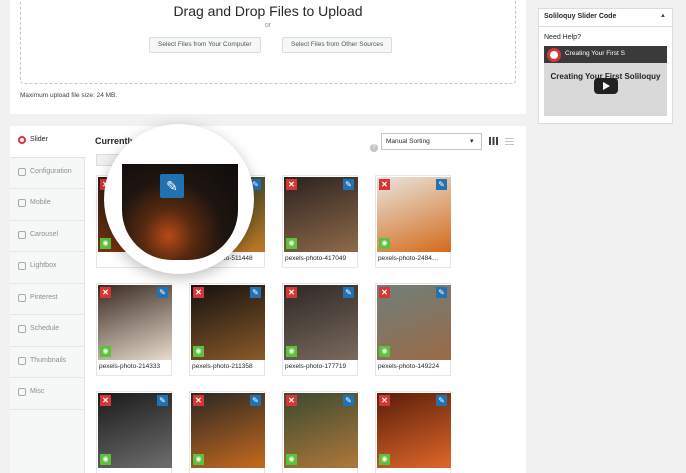 The image size is (686, 473). What do you see at coordinates (227, 329) in the screenshot?
I see `image-card: ✕ ✎ ◉ pexels-photo-211358` at bounding box center [227, 329].